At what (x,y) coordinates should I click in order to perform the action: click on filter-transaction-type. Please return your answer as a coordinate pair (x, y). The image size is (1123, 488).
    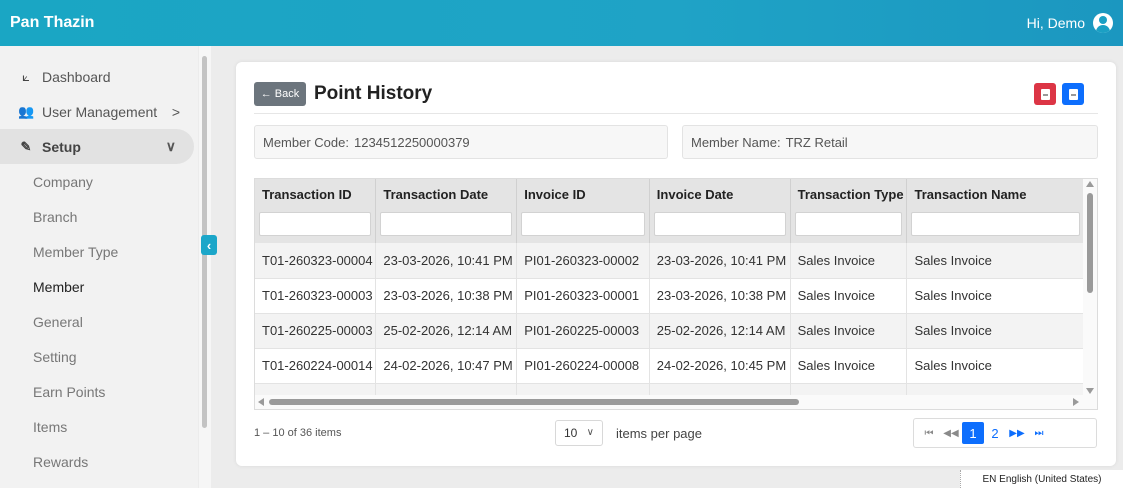
    Looking at the image, I should click on (848, 224).